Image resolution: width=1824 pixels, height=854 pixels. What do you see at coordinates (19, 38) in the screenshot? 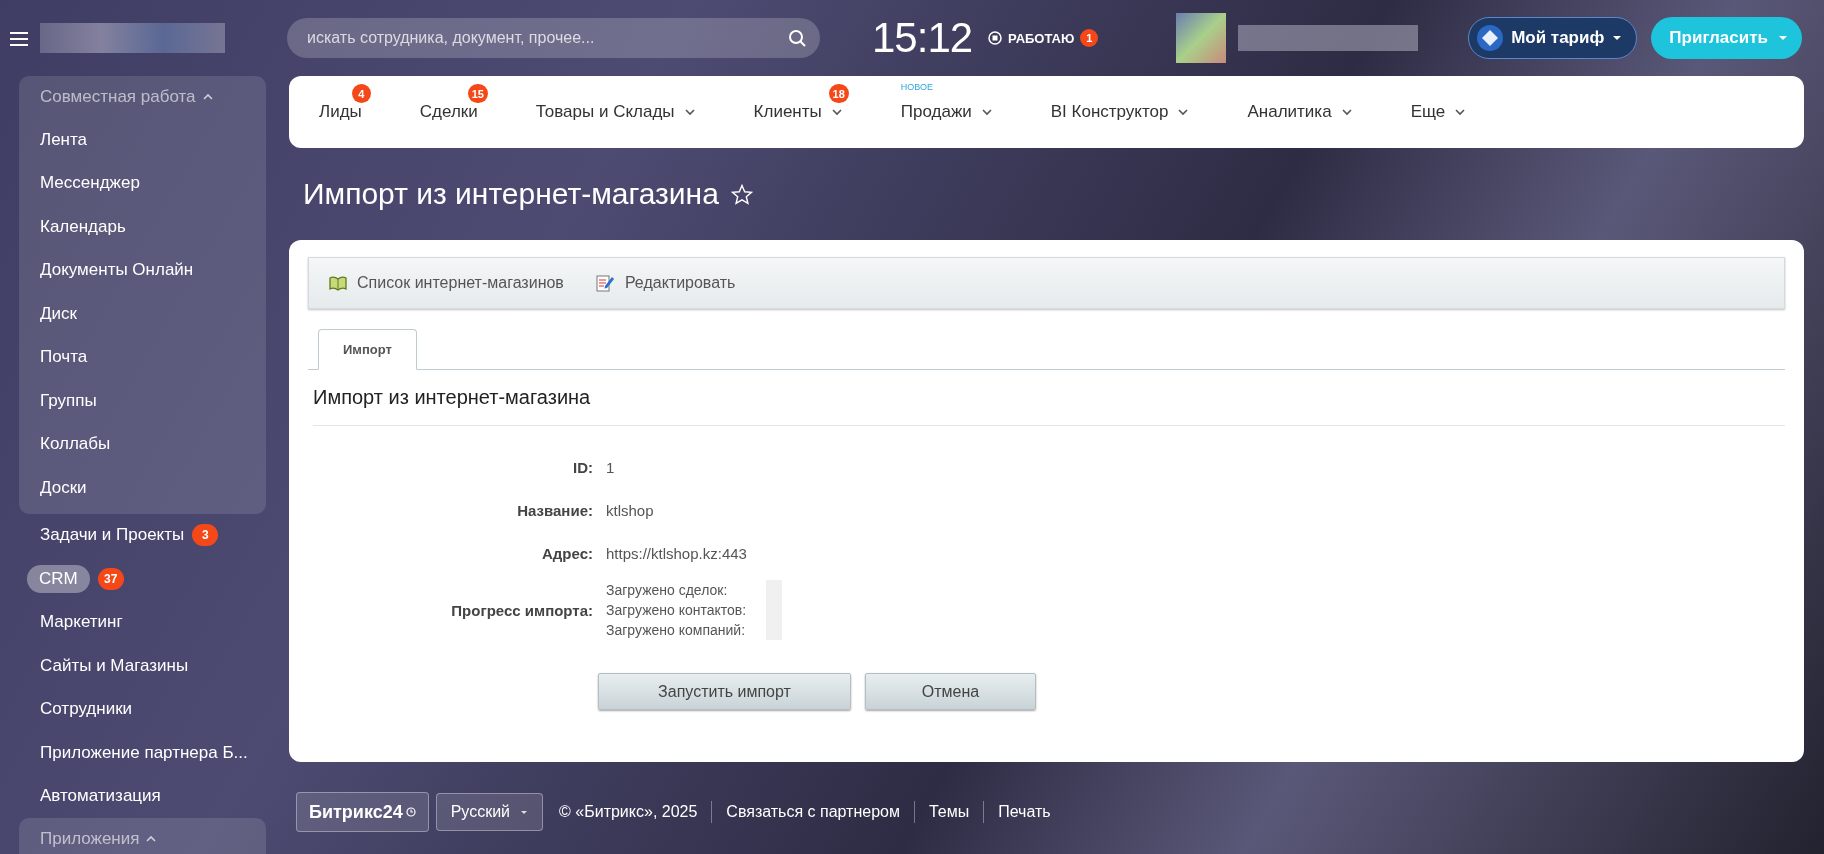
I see `menu-icon` at bounding box center [19, 38].